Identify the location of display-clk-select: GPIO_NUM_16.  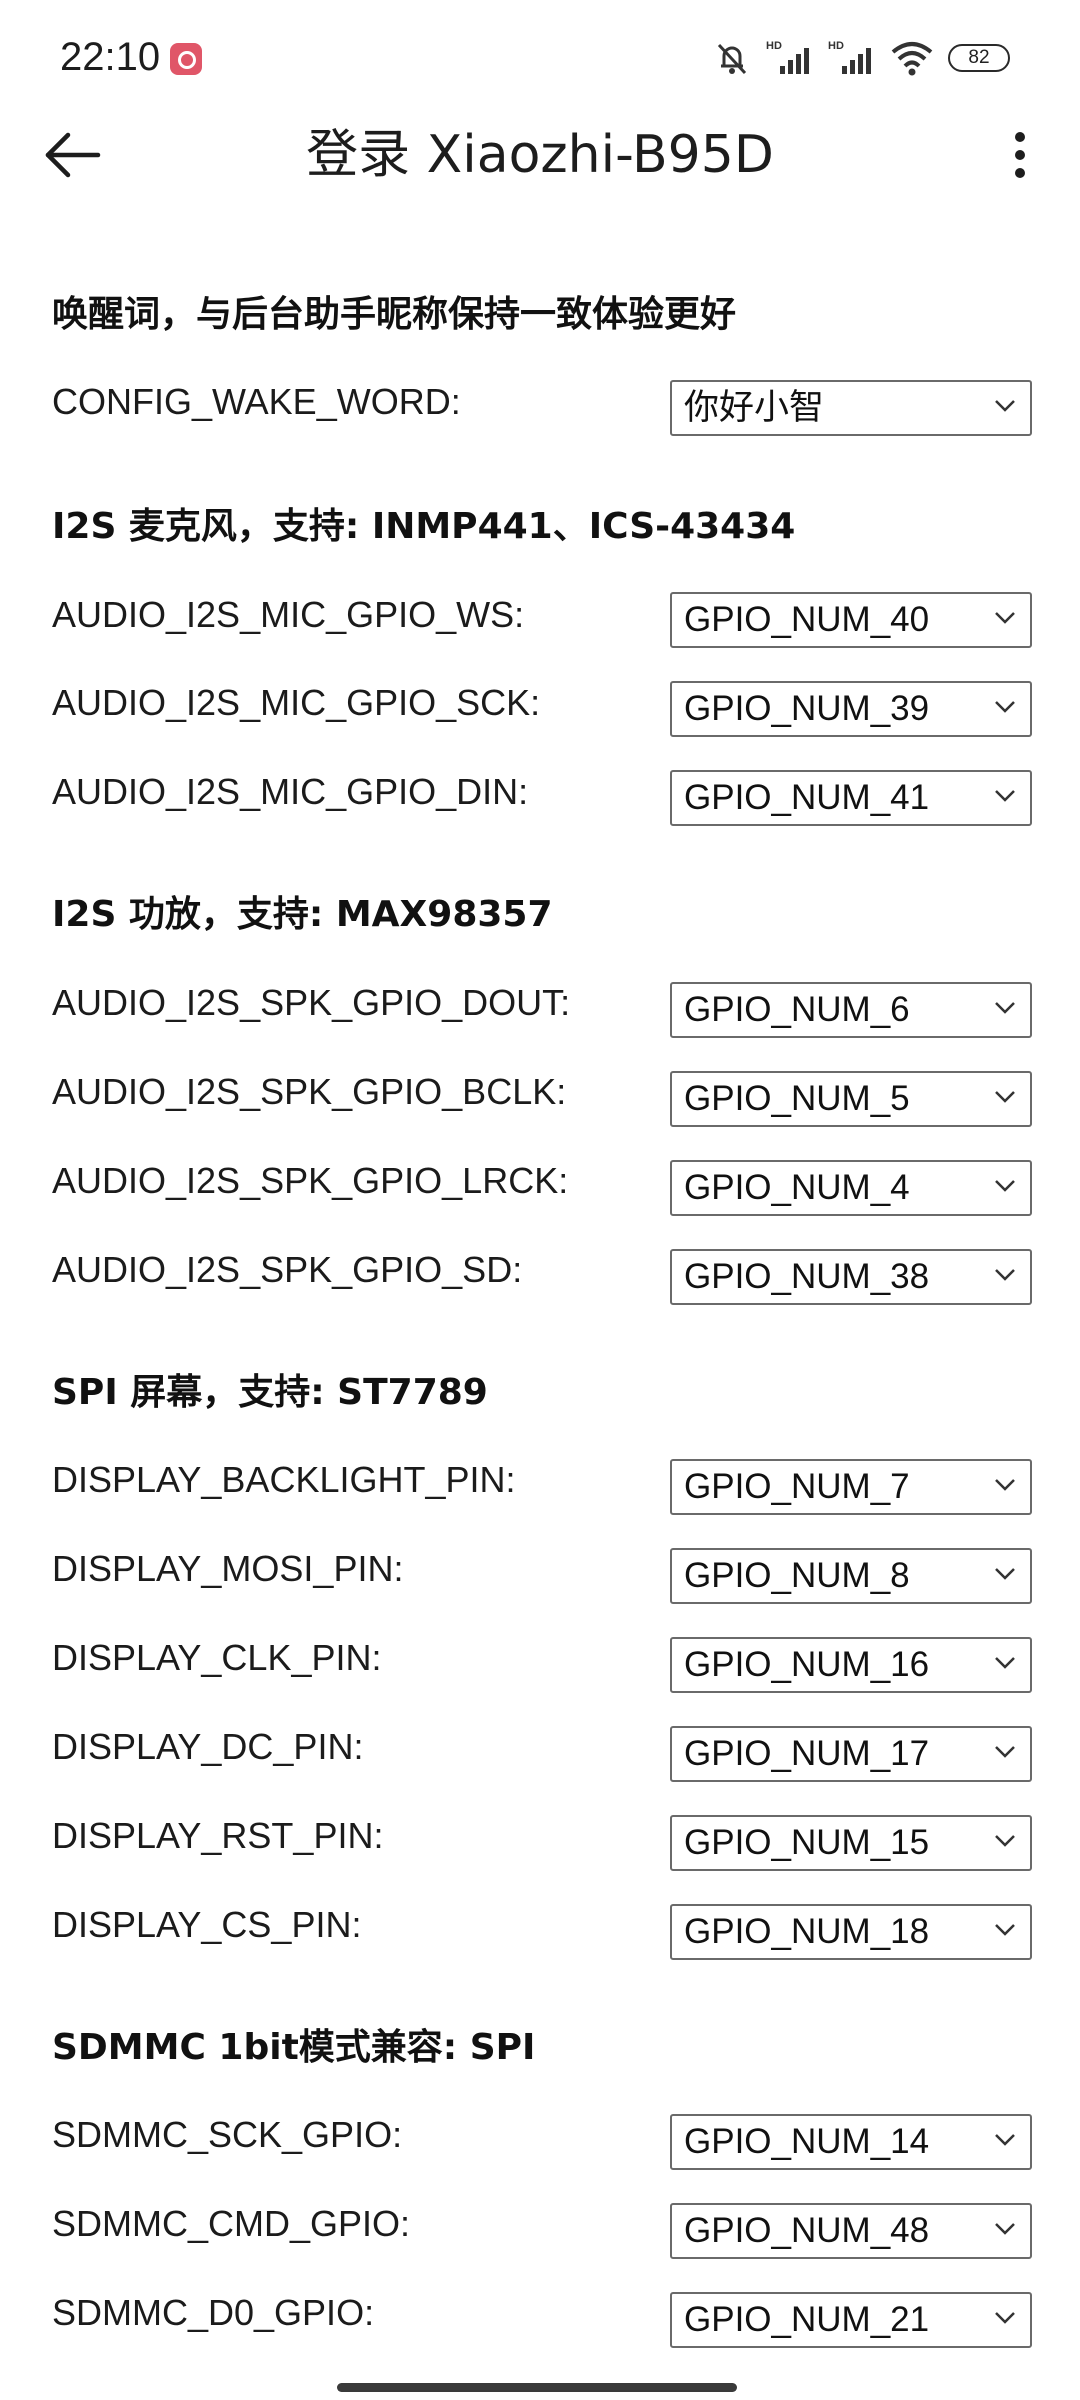
(851, 1665).